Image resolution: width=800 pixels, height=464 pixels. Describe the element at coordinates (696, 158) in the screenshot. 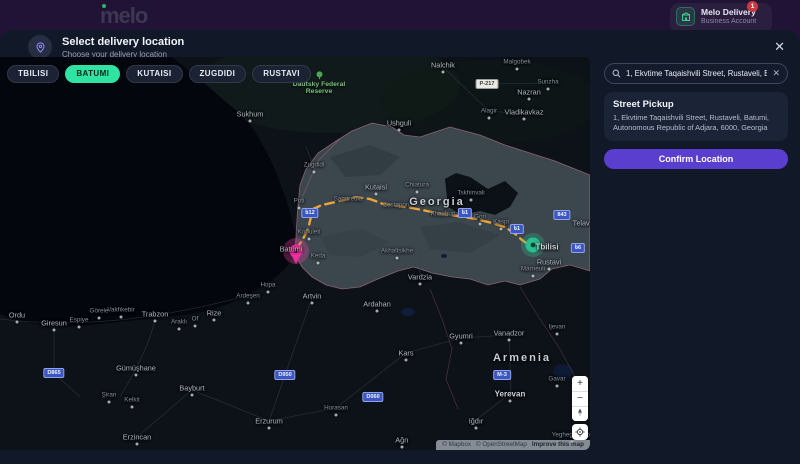

I see `confirm-location-button: Confirm Location` at that location.